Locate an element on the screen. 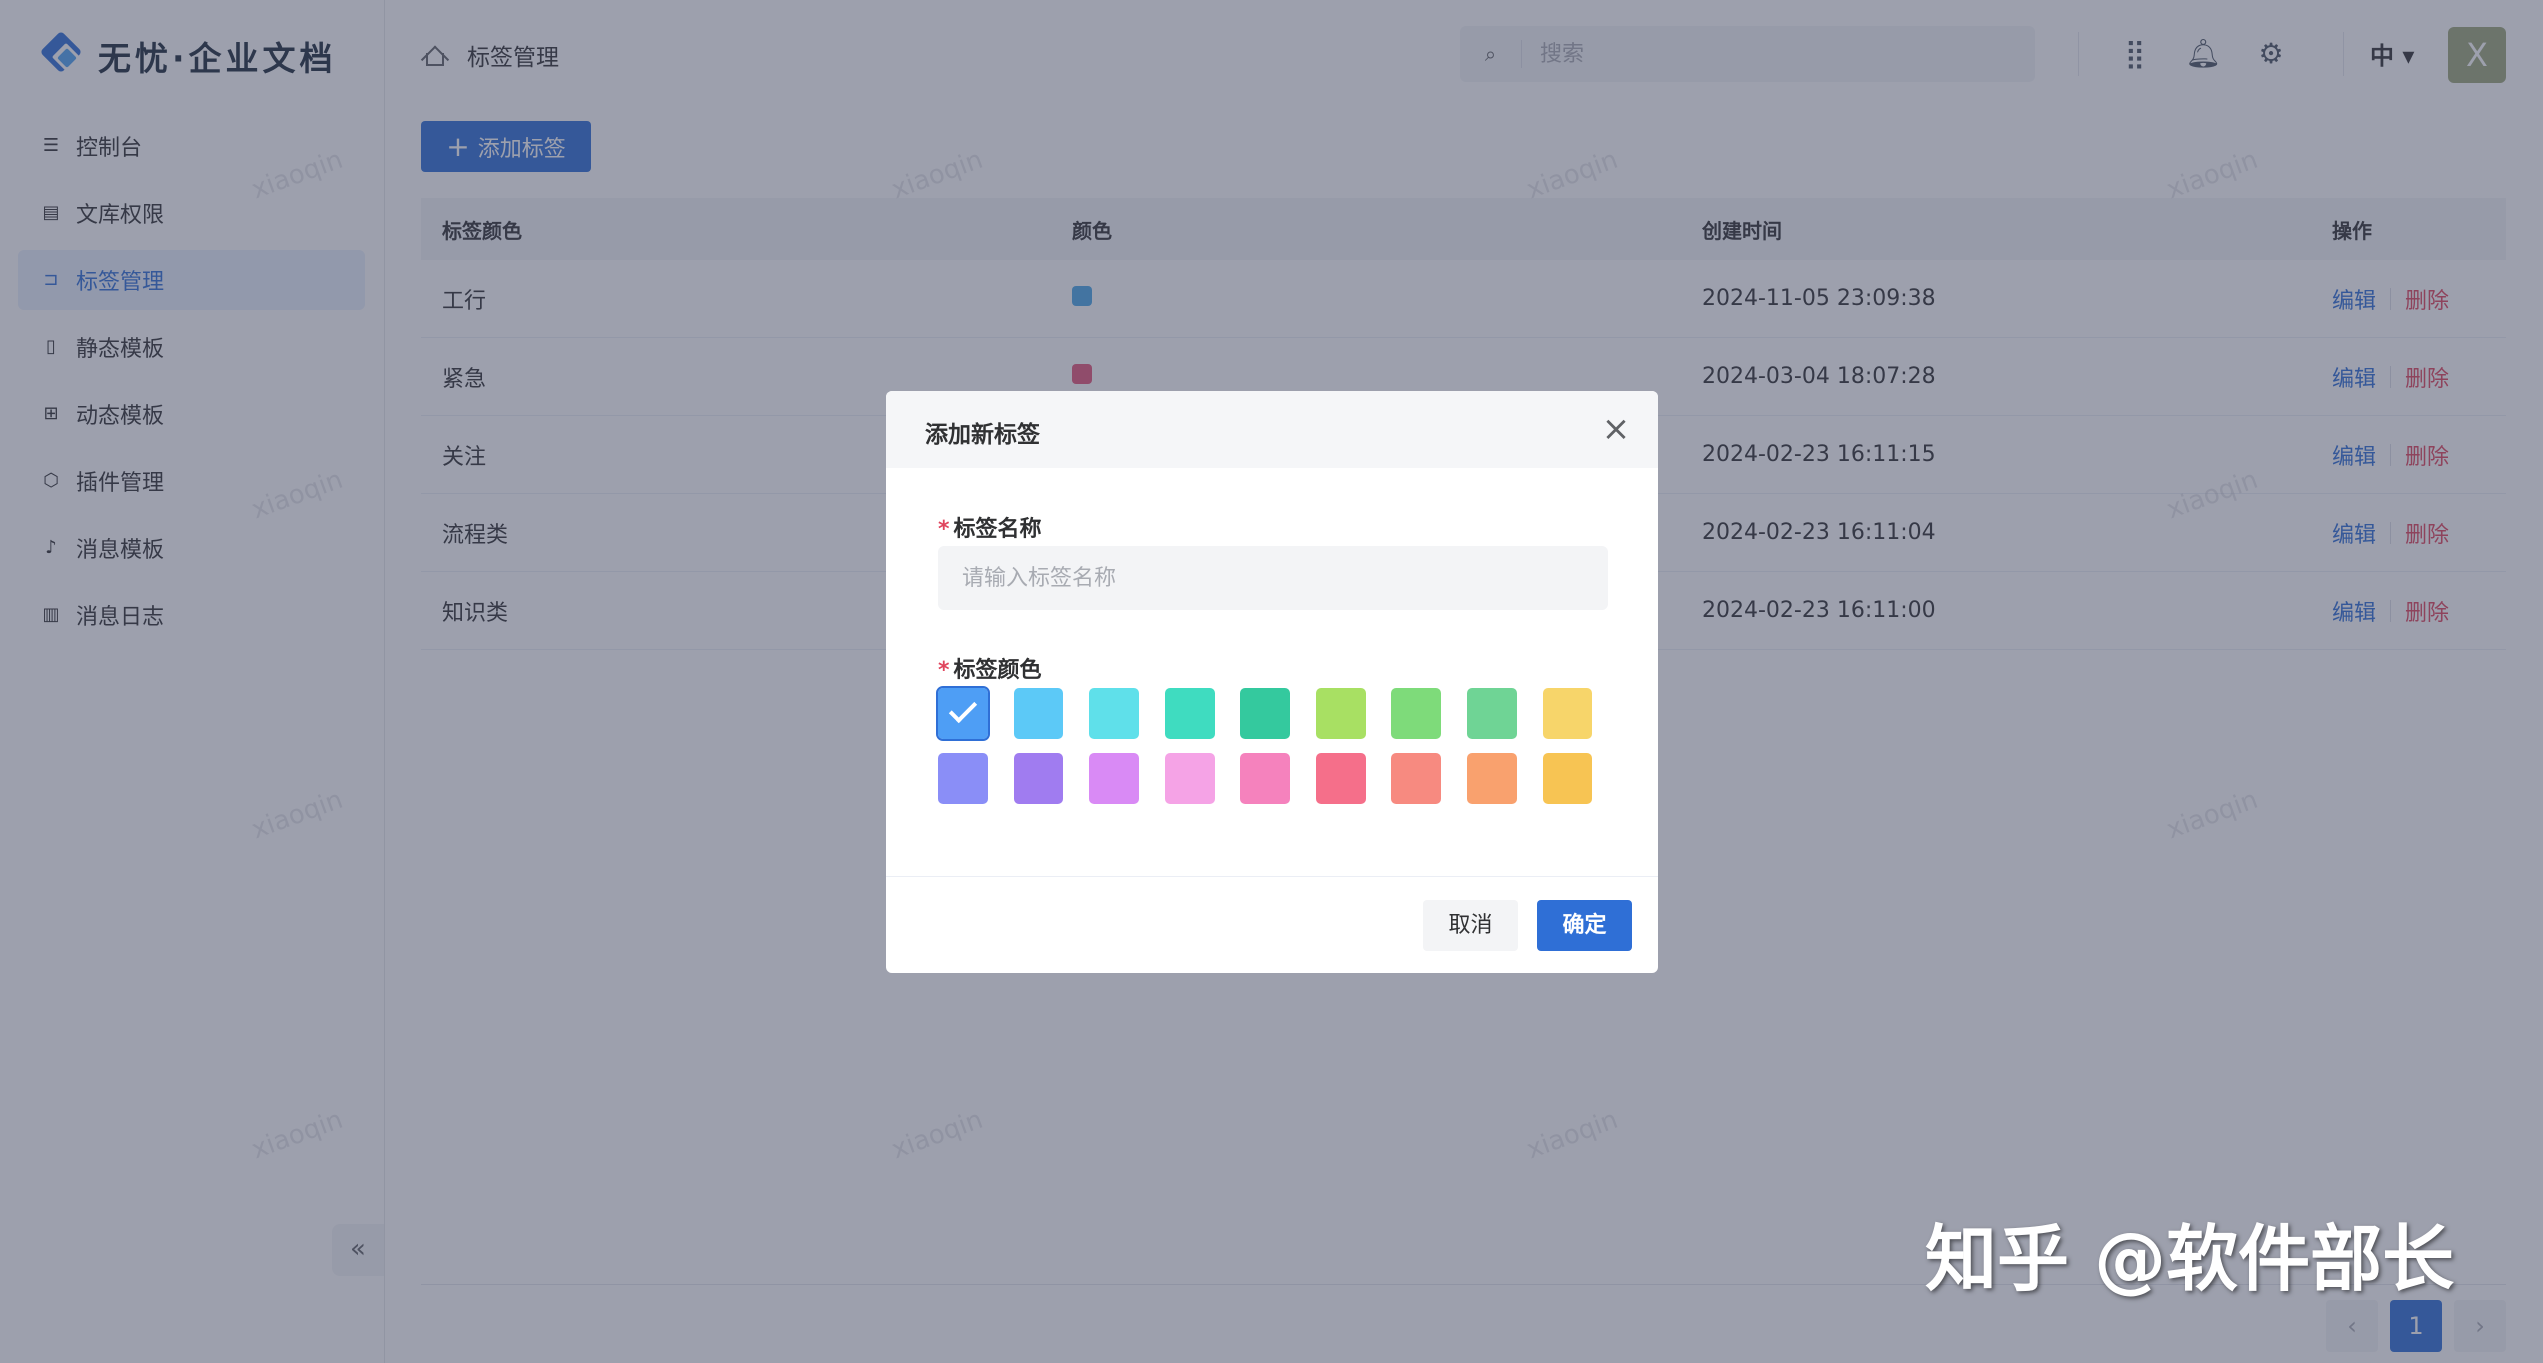  tag-color-label: * 标签颜色 is located at coordinates (990, 670).